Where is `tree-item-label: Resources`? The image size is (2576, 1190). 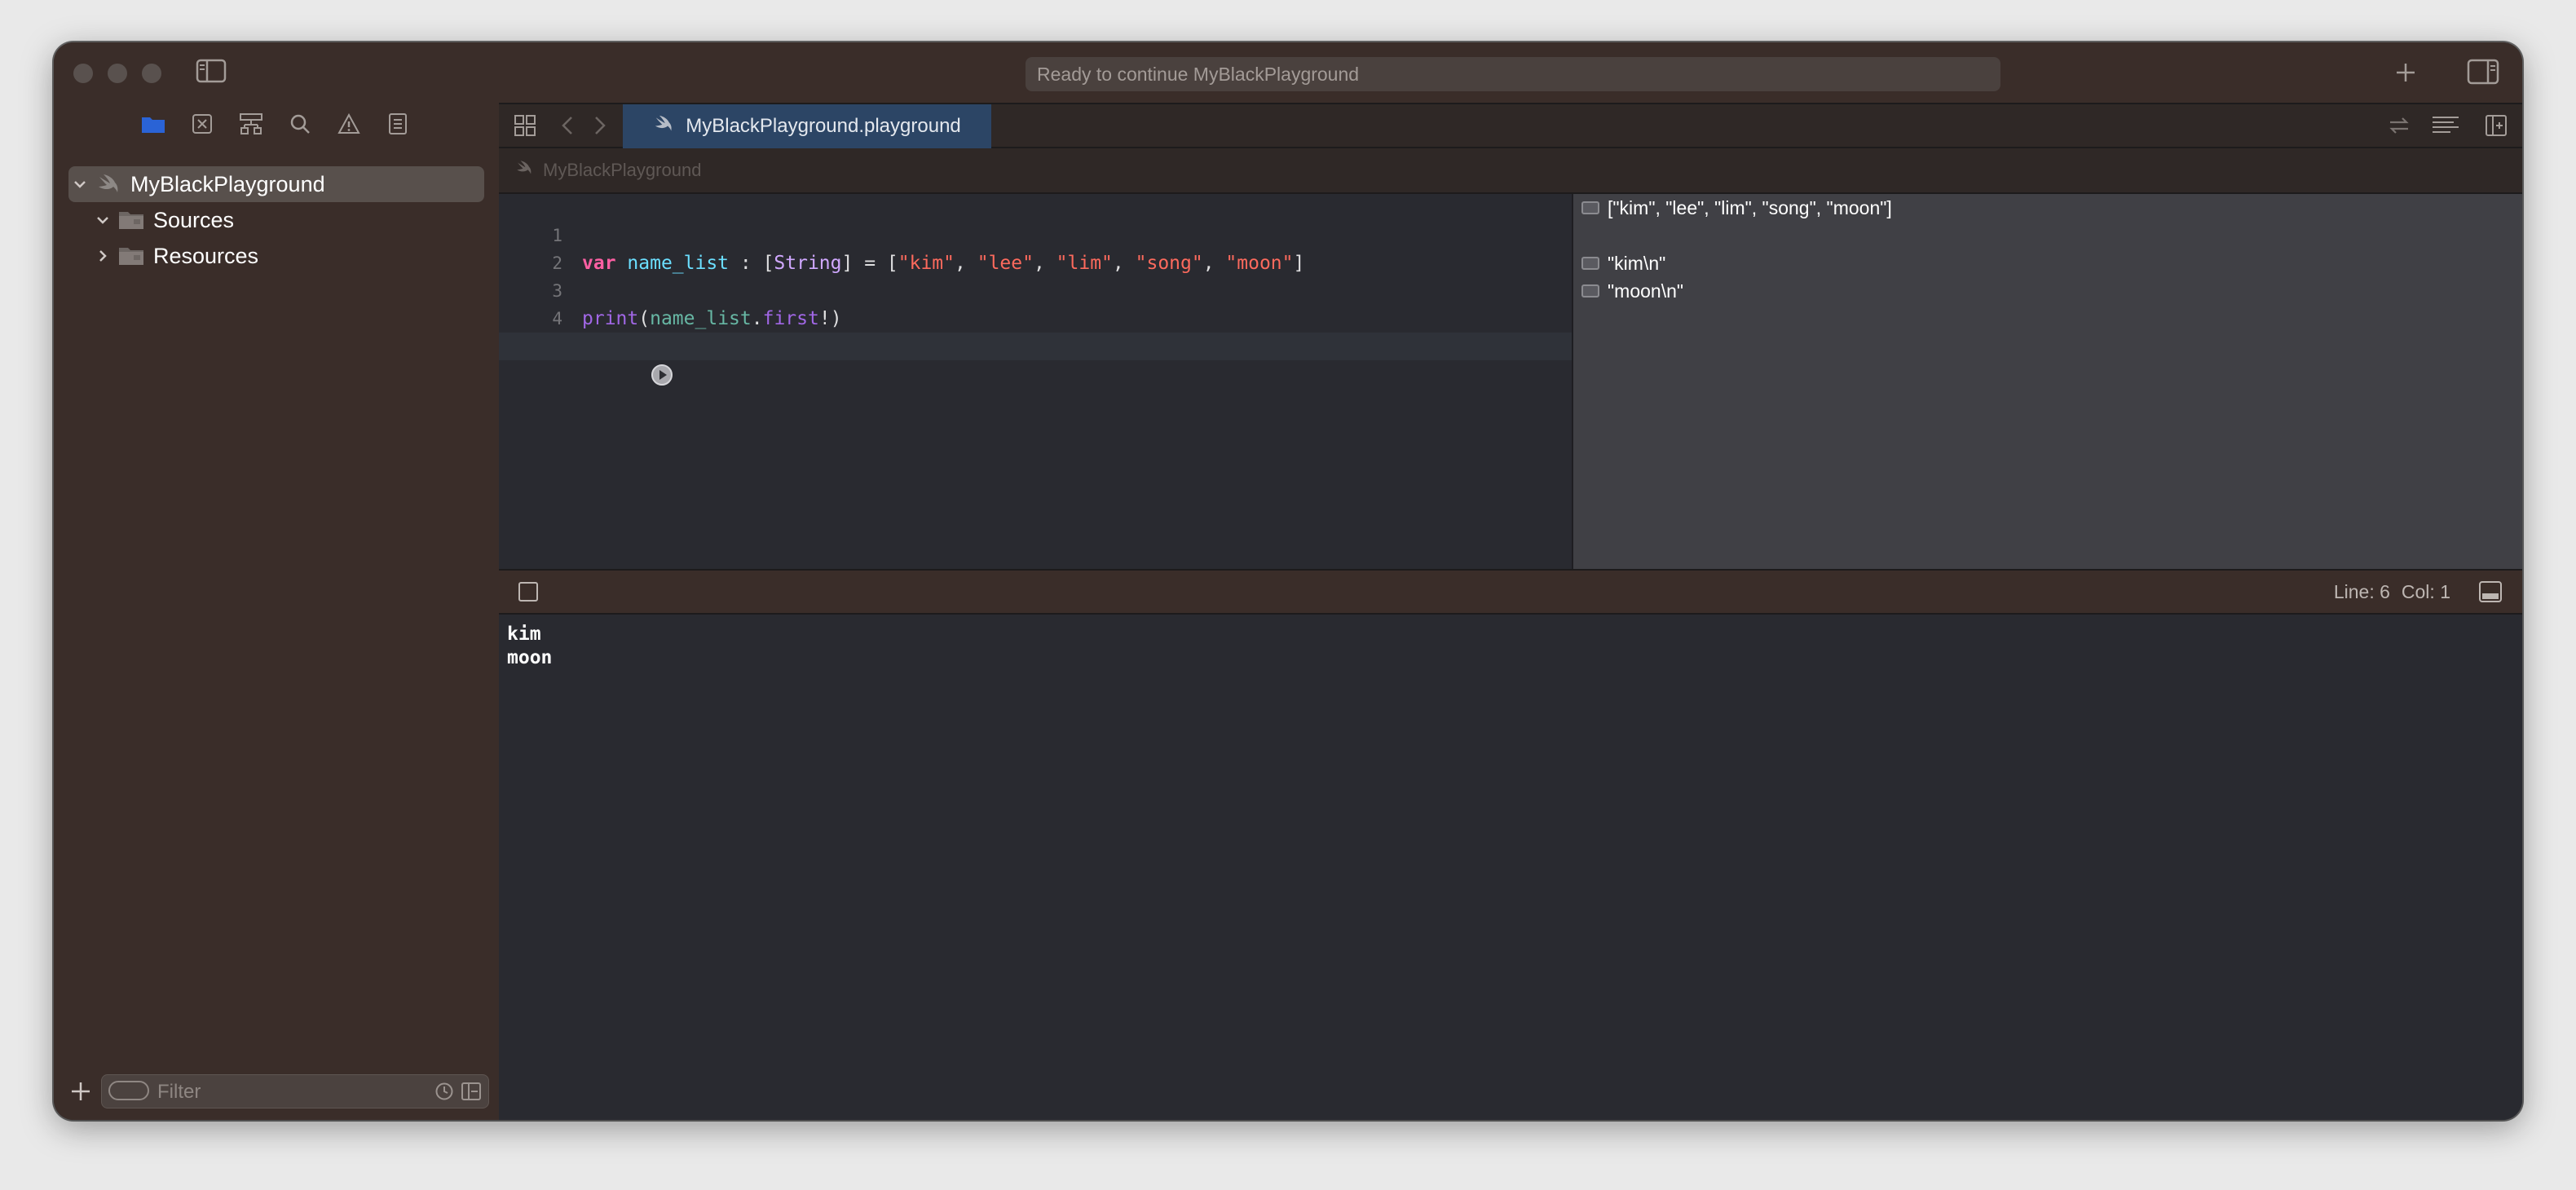
tree-item-label: Resources is located at coordinates (206, 256).